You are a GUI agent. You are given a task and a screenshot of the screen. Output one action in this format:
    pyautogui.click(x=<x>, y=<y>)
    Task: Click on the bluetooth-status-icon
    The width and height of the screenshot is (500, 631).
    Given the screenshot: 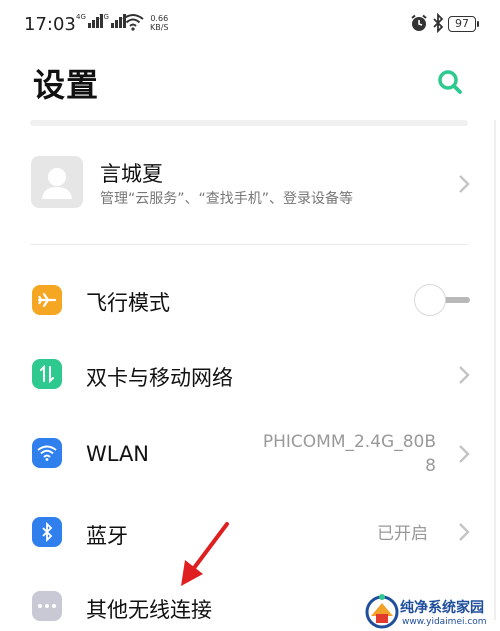 What is the action you would take?
    pyautogui.click(x=438, y=23)
    